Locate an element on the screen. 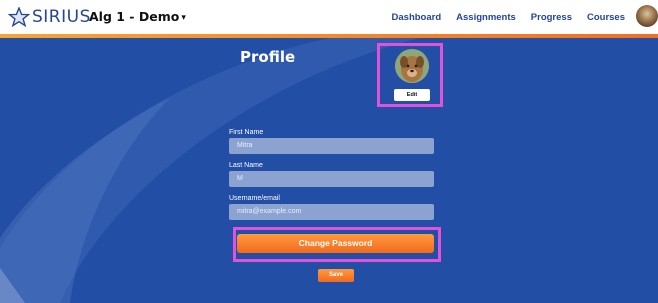  dog-photo-icon is located at coordinates (412, 66).